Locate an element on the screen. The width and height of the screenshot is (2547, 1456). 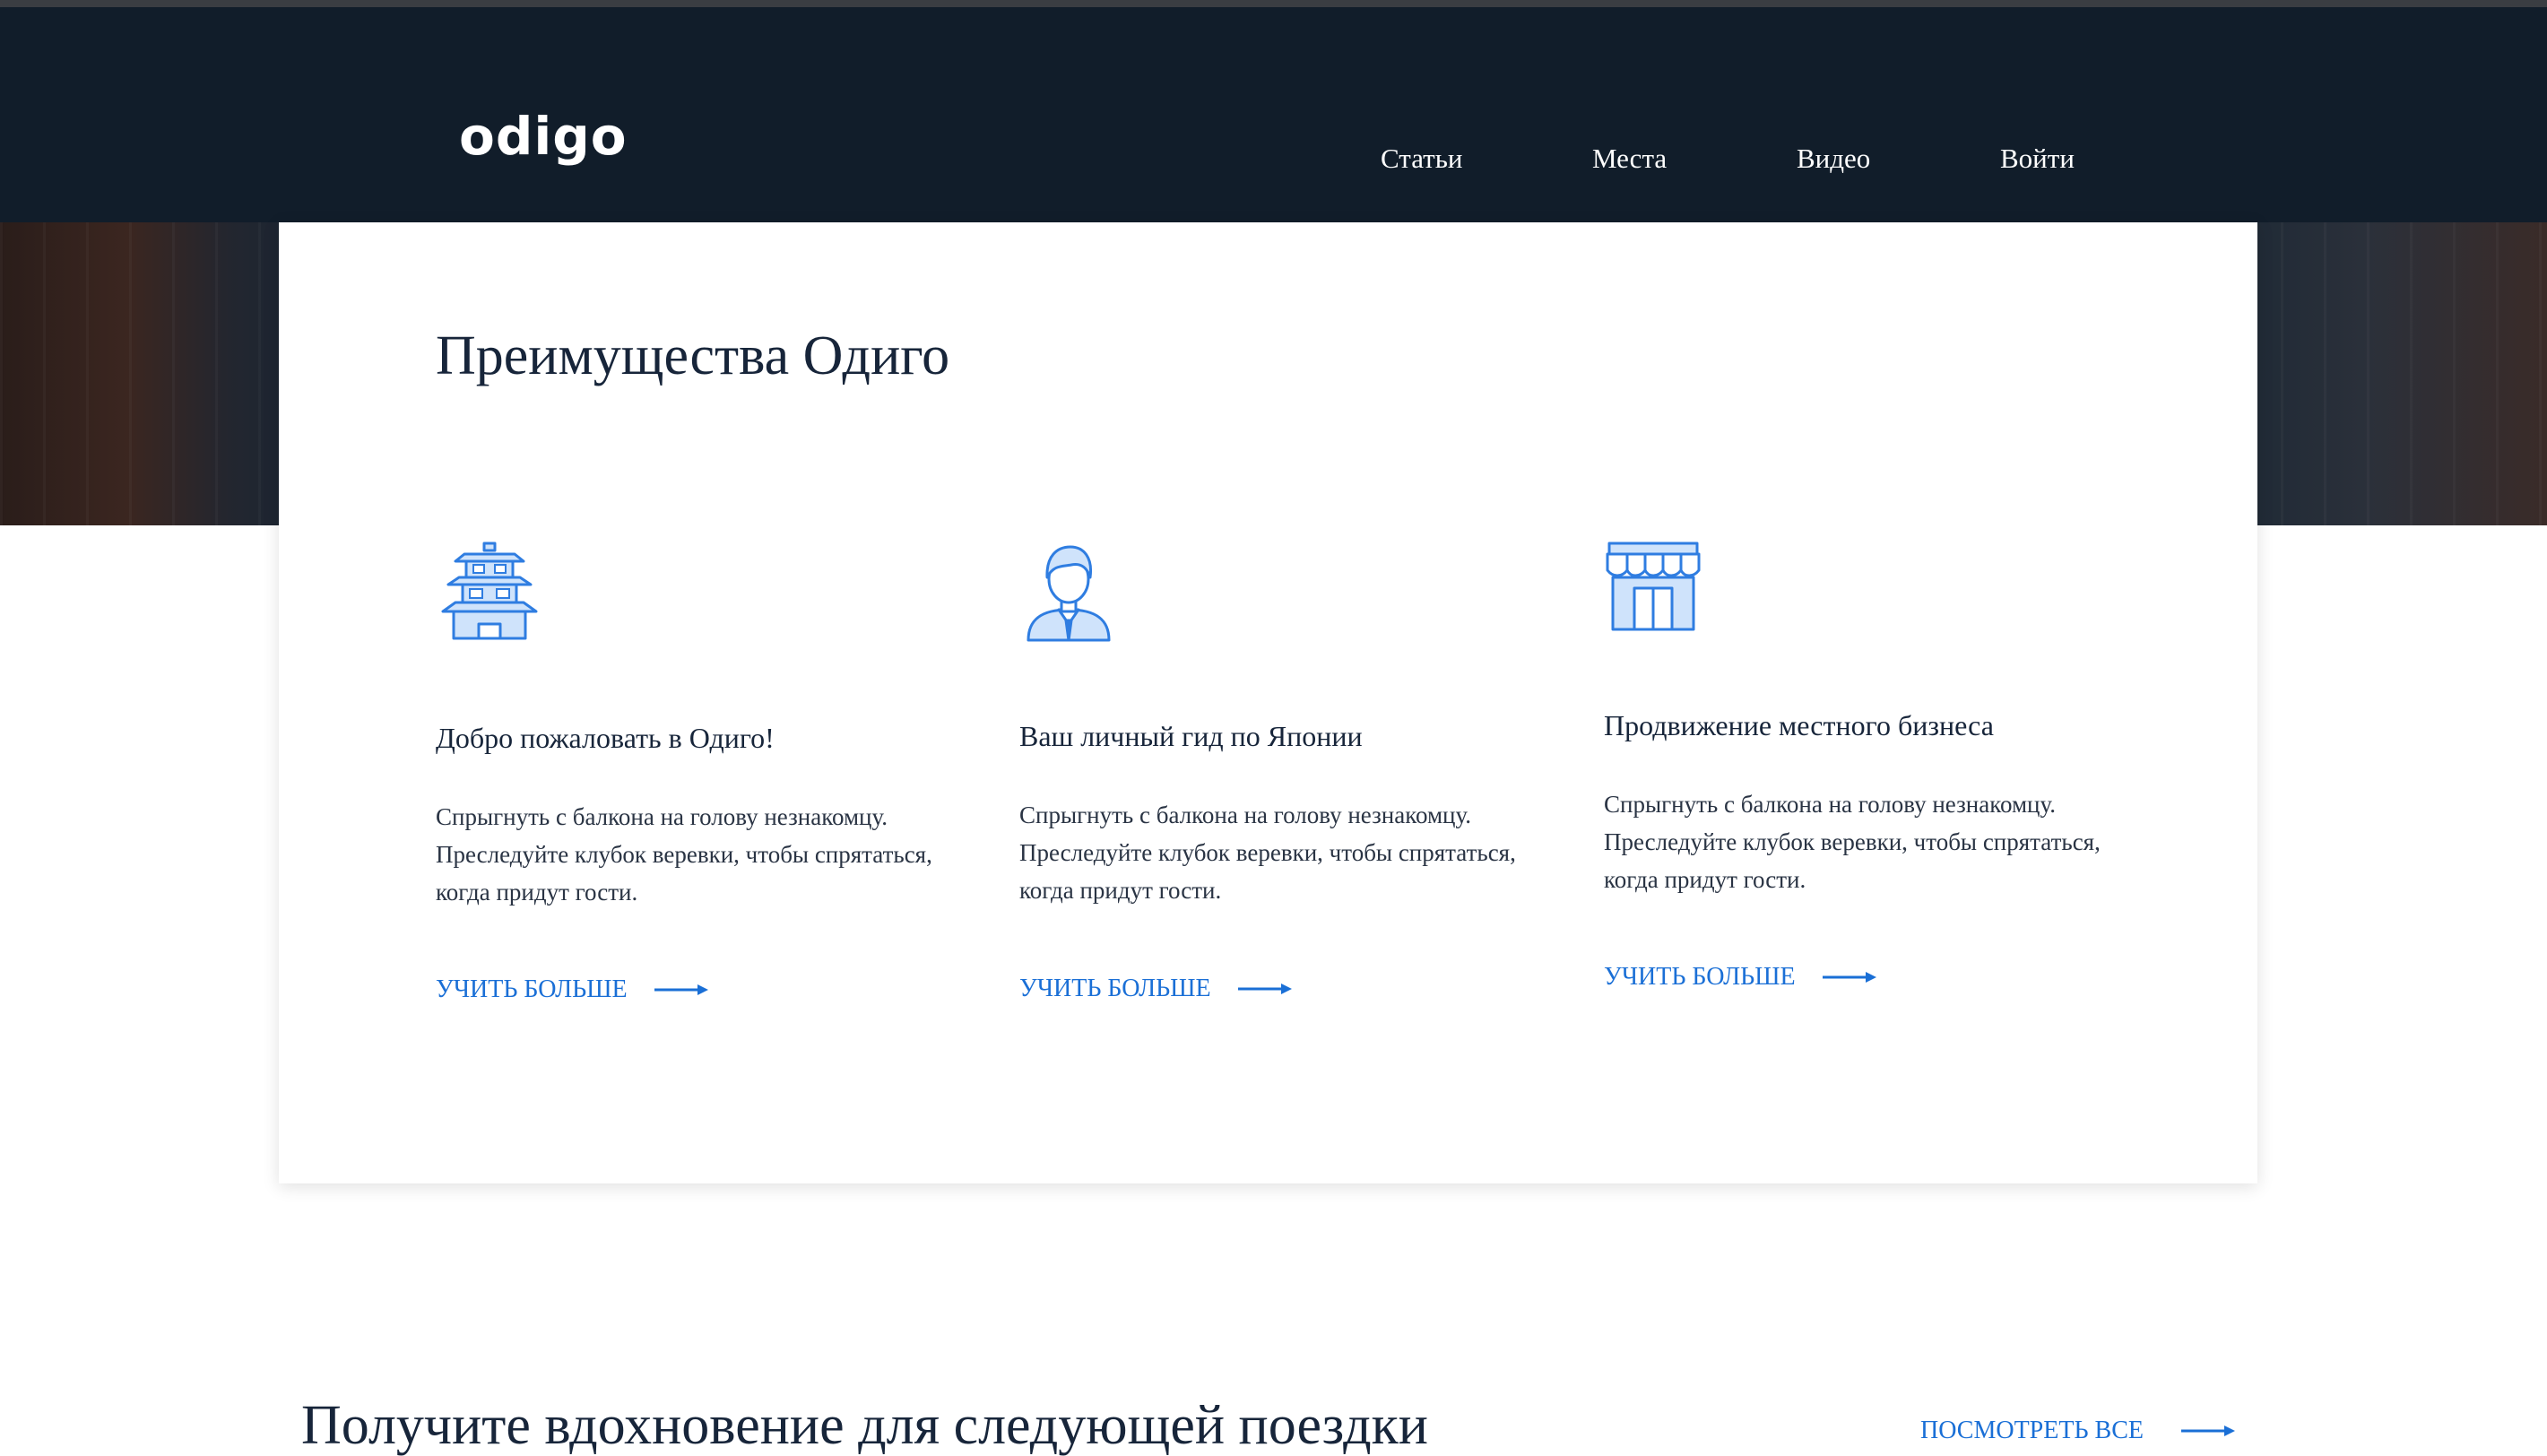
benefits-title: Преимущества Одиго is located at coordinates (693, 355).